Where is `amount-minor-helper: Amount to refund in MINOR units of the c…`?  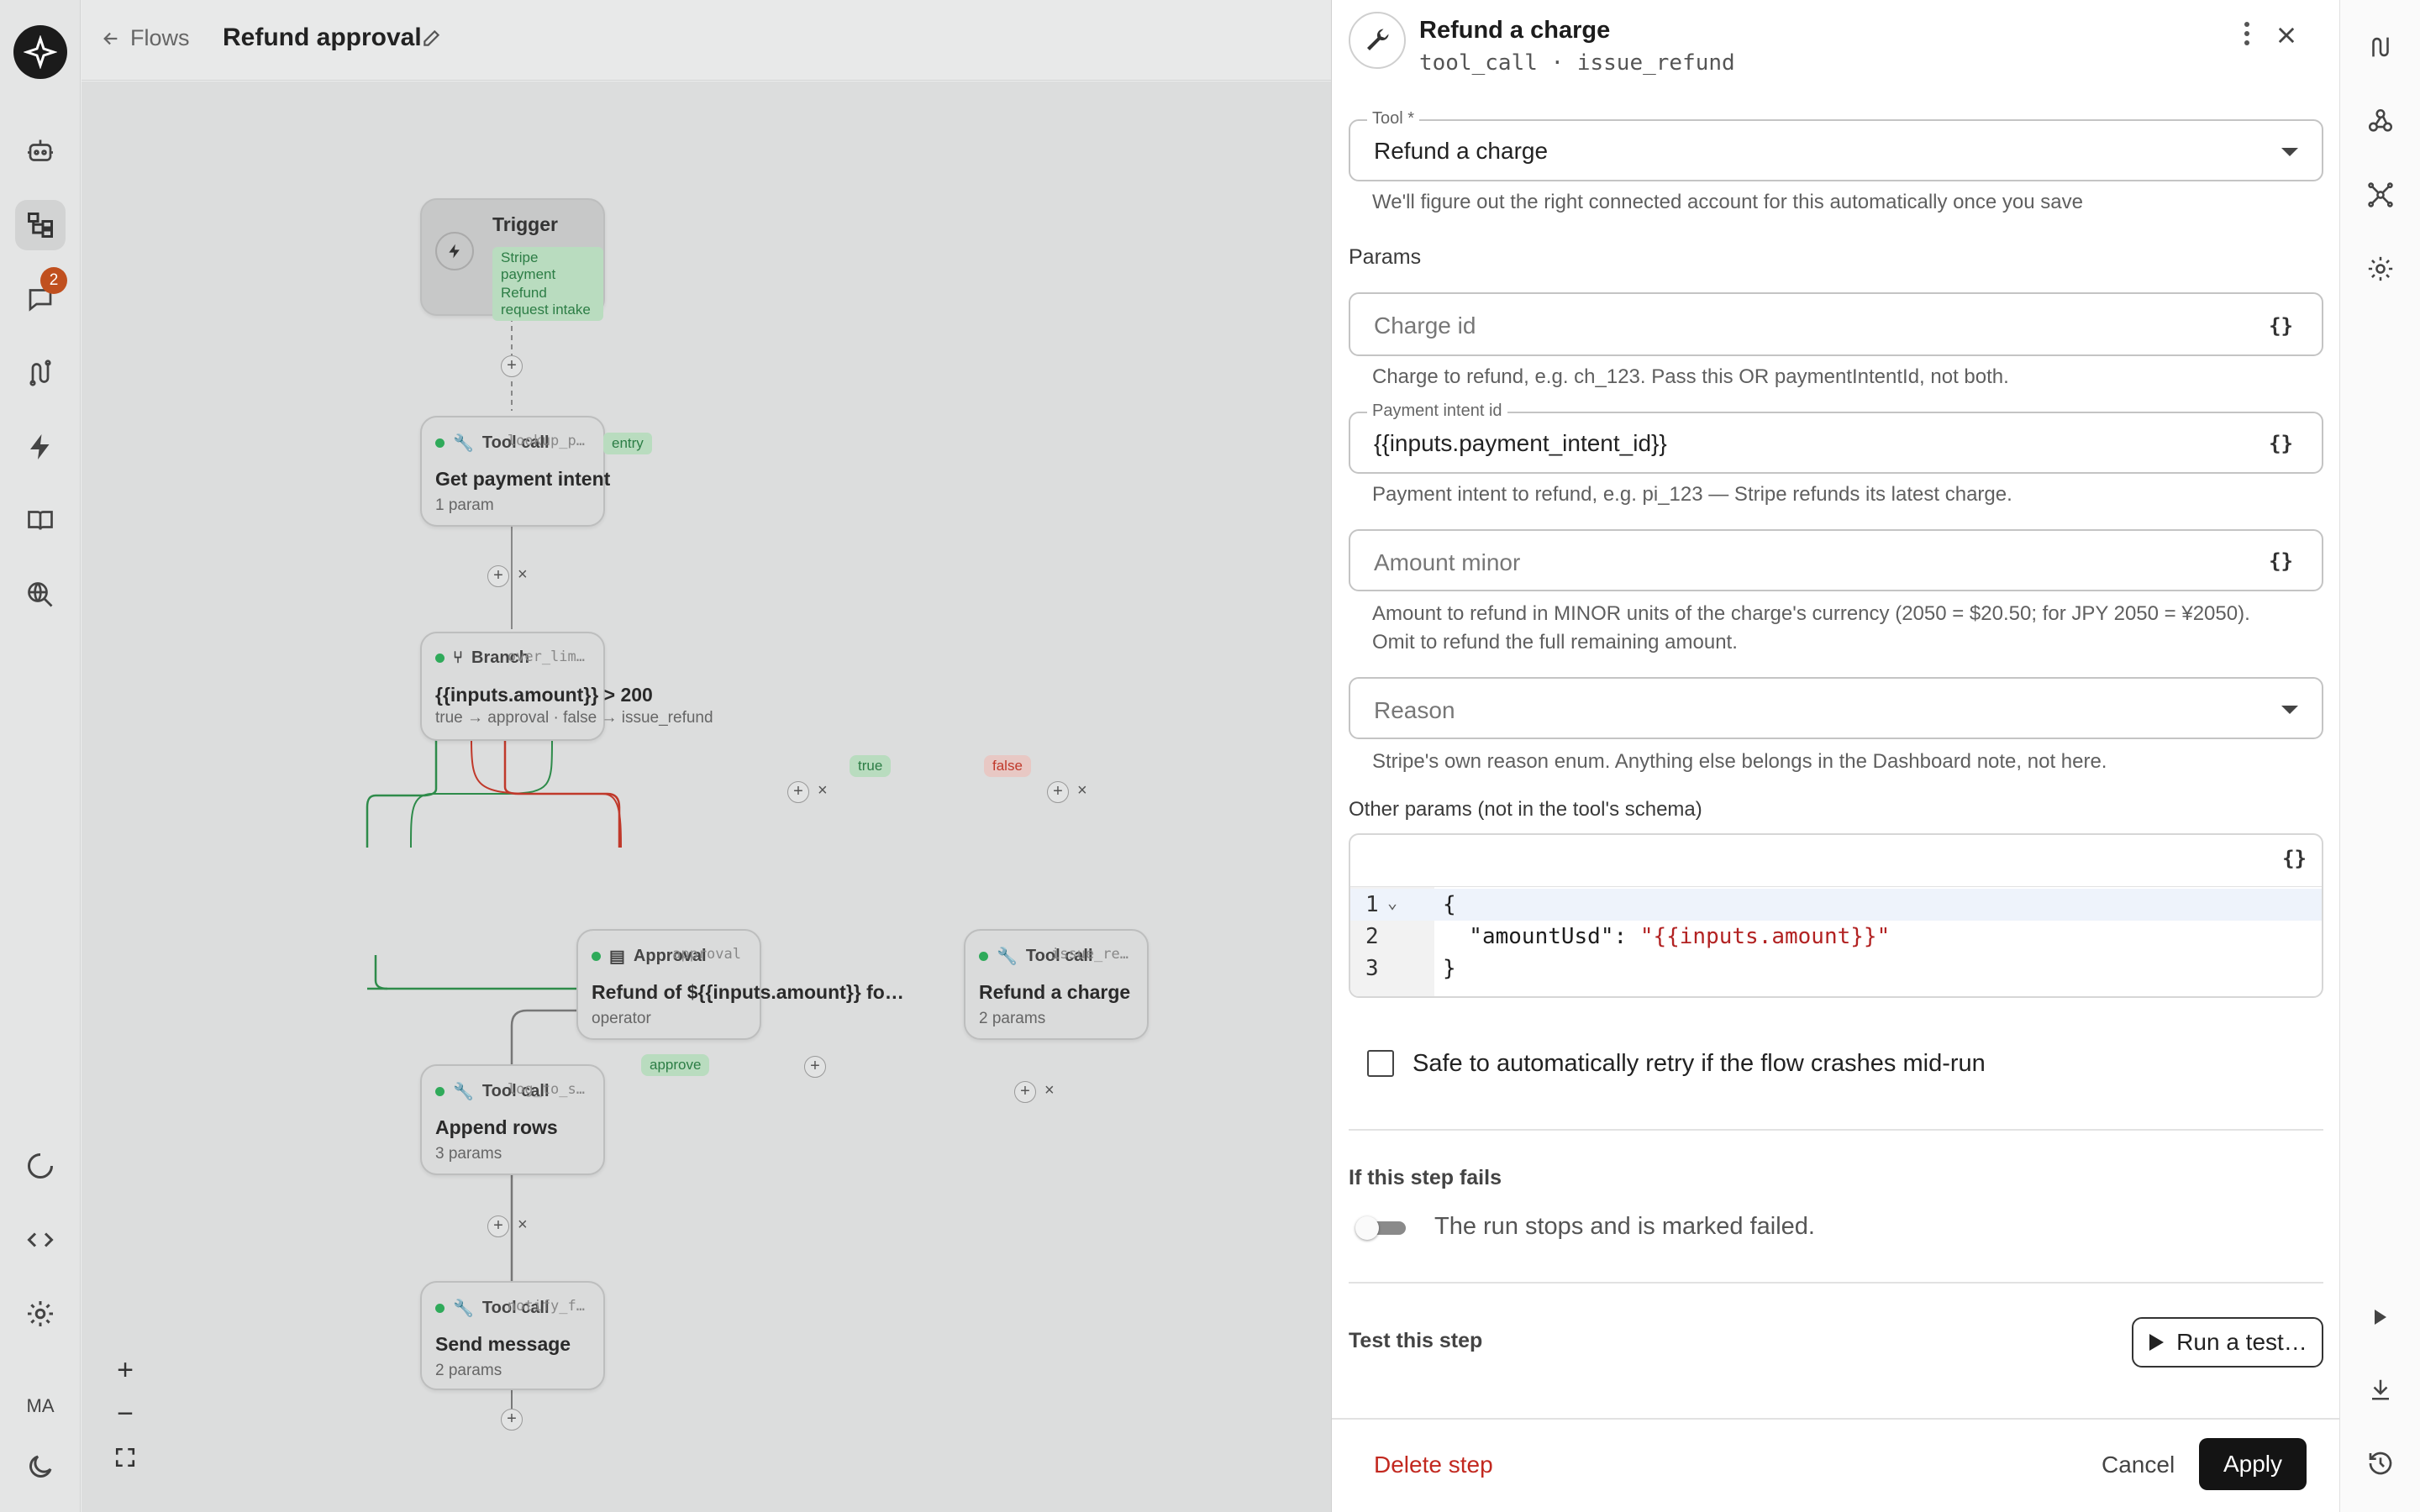 amount-minor-helper: Amount to refund in MINOR units of the c… is located at coordinates (1811, 613).